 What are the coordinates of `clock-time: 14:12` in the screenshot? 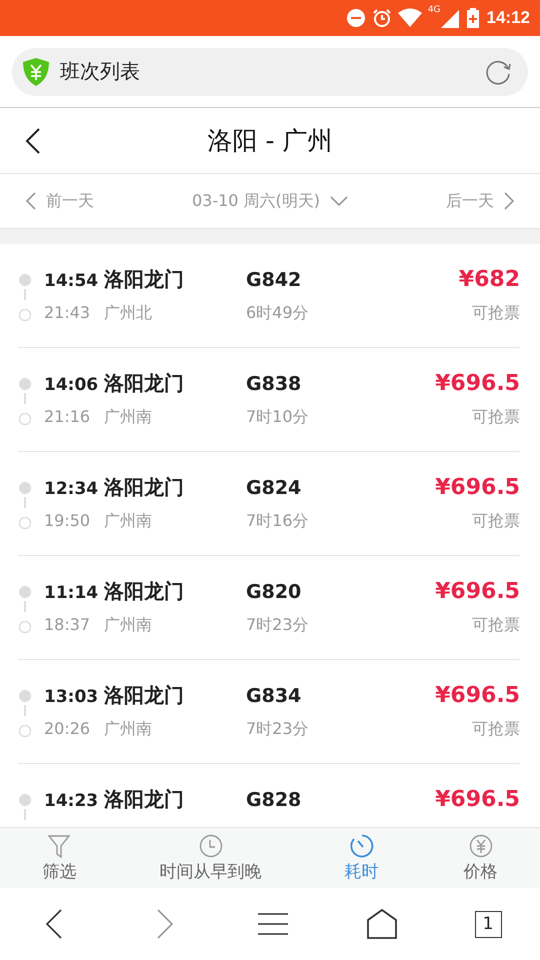 It's located at (508, 18).